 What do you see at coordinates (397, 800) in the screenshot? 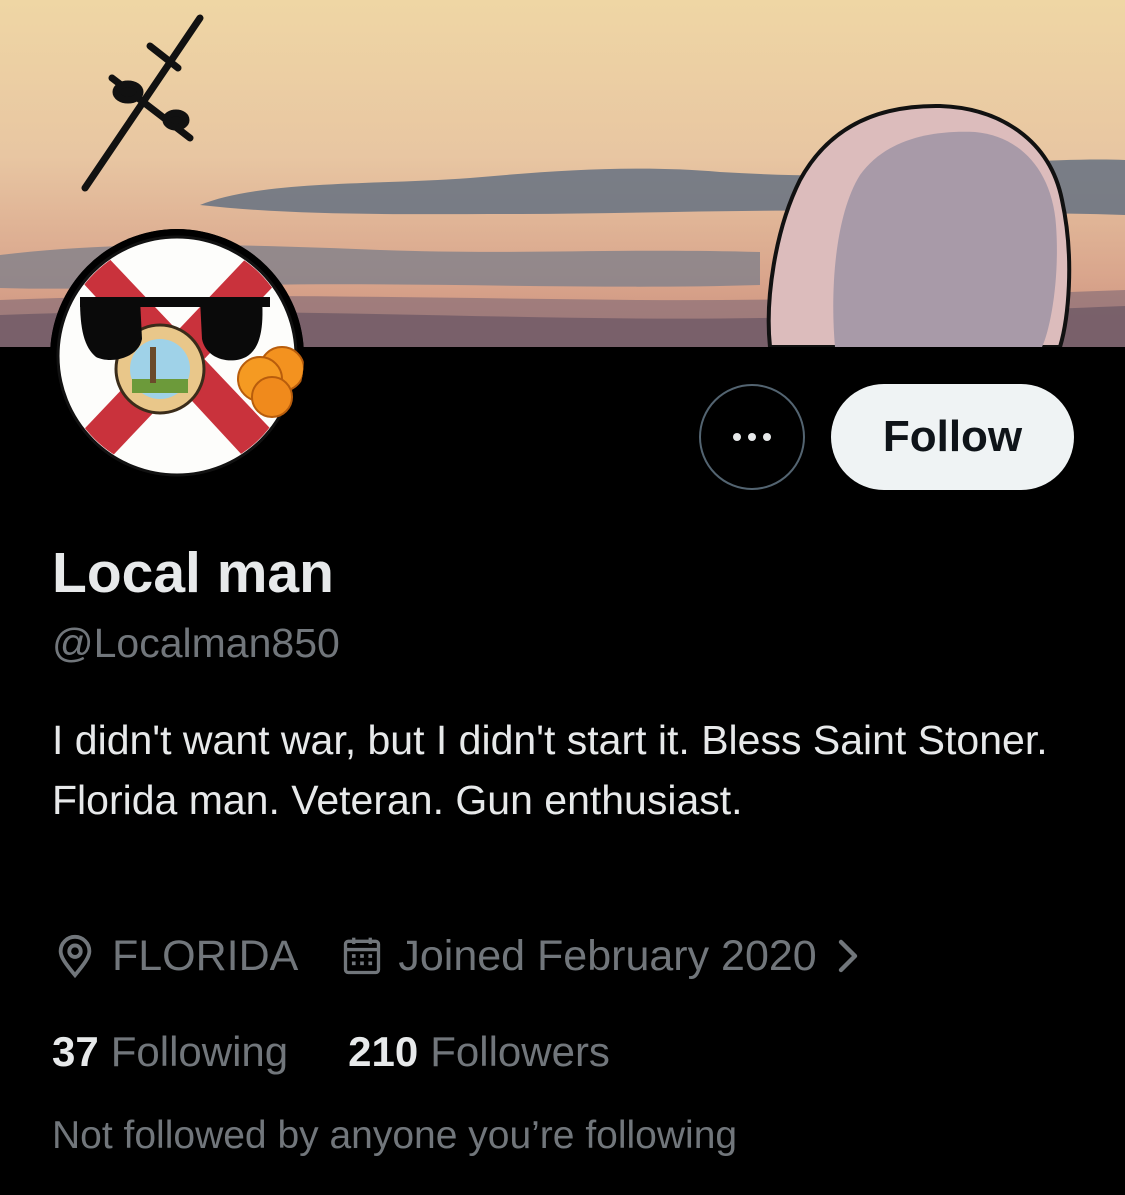
I see `bio-line: Florida man. Veteran. Gun enthusiast.` at bounding box center [397, 800].